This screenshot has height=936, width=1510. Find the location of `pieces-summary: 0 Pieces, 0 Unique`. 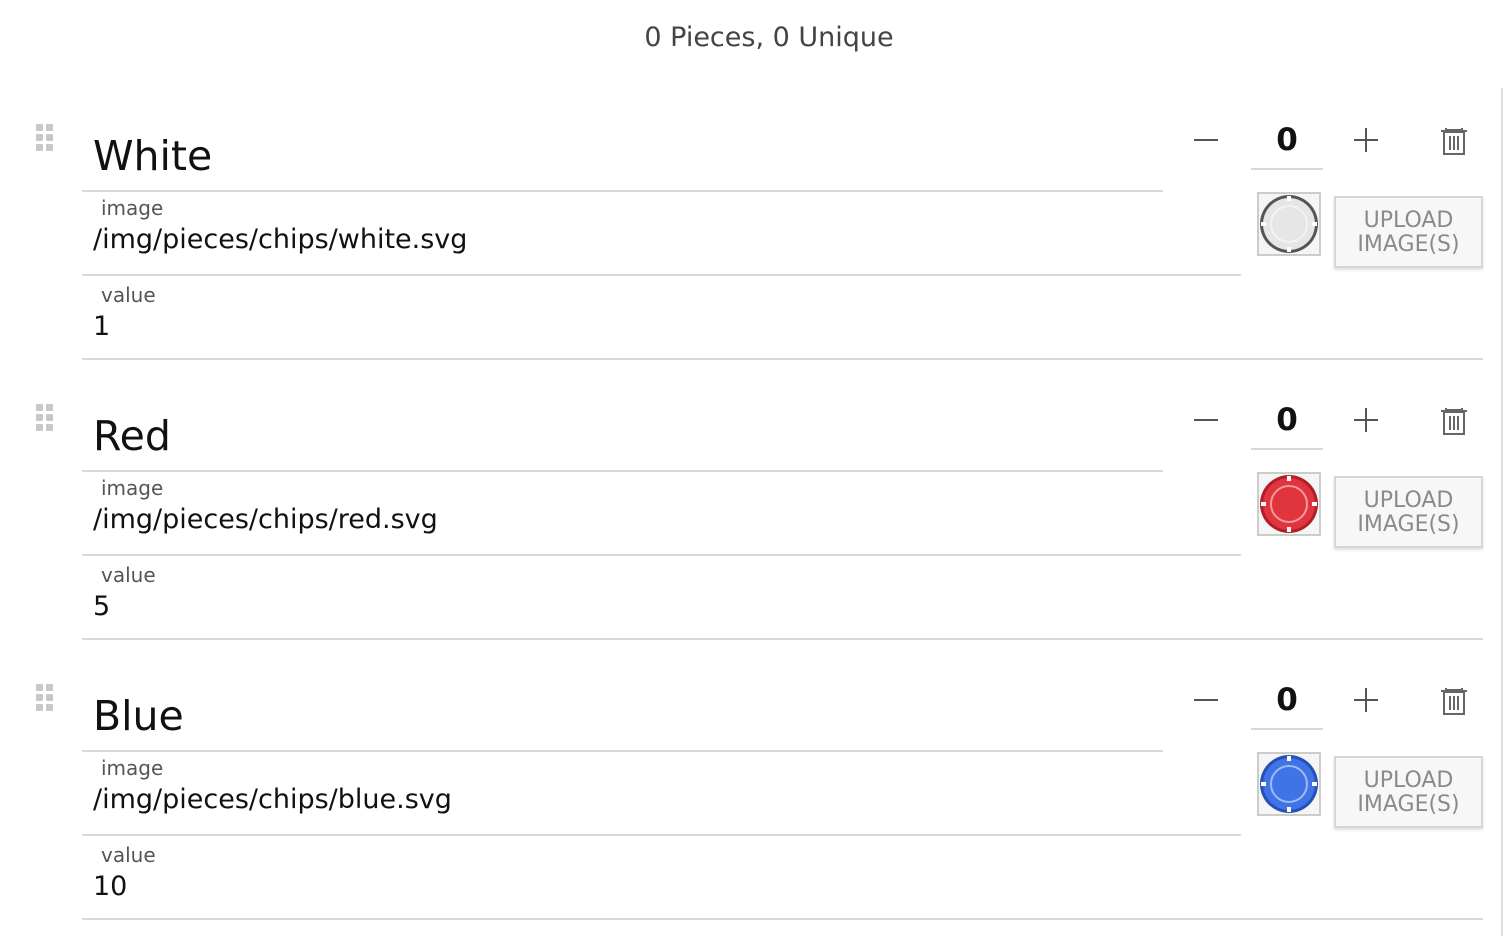

pieces-summary: 0 Pieces, 0 Unique is located at coordinates (769, 37).